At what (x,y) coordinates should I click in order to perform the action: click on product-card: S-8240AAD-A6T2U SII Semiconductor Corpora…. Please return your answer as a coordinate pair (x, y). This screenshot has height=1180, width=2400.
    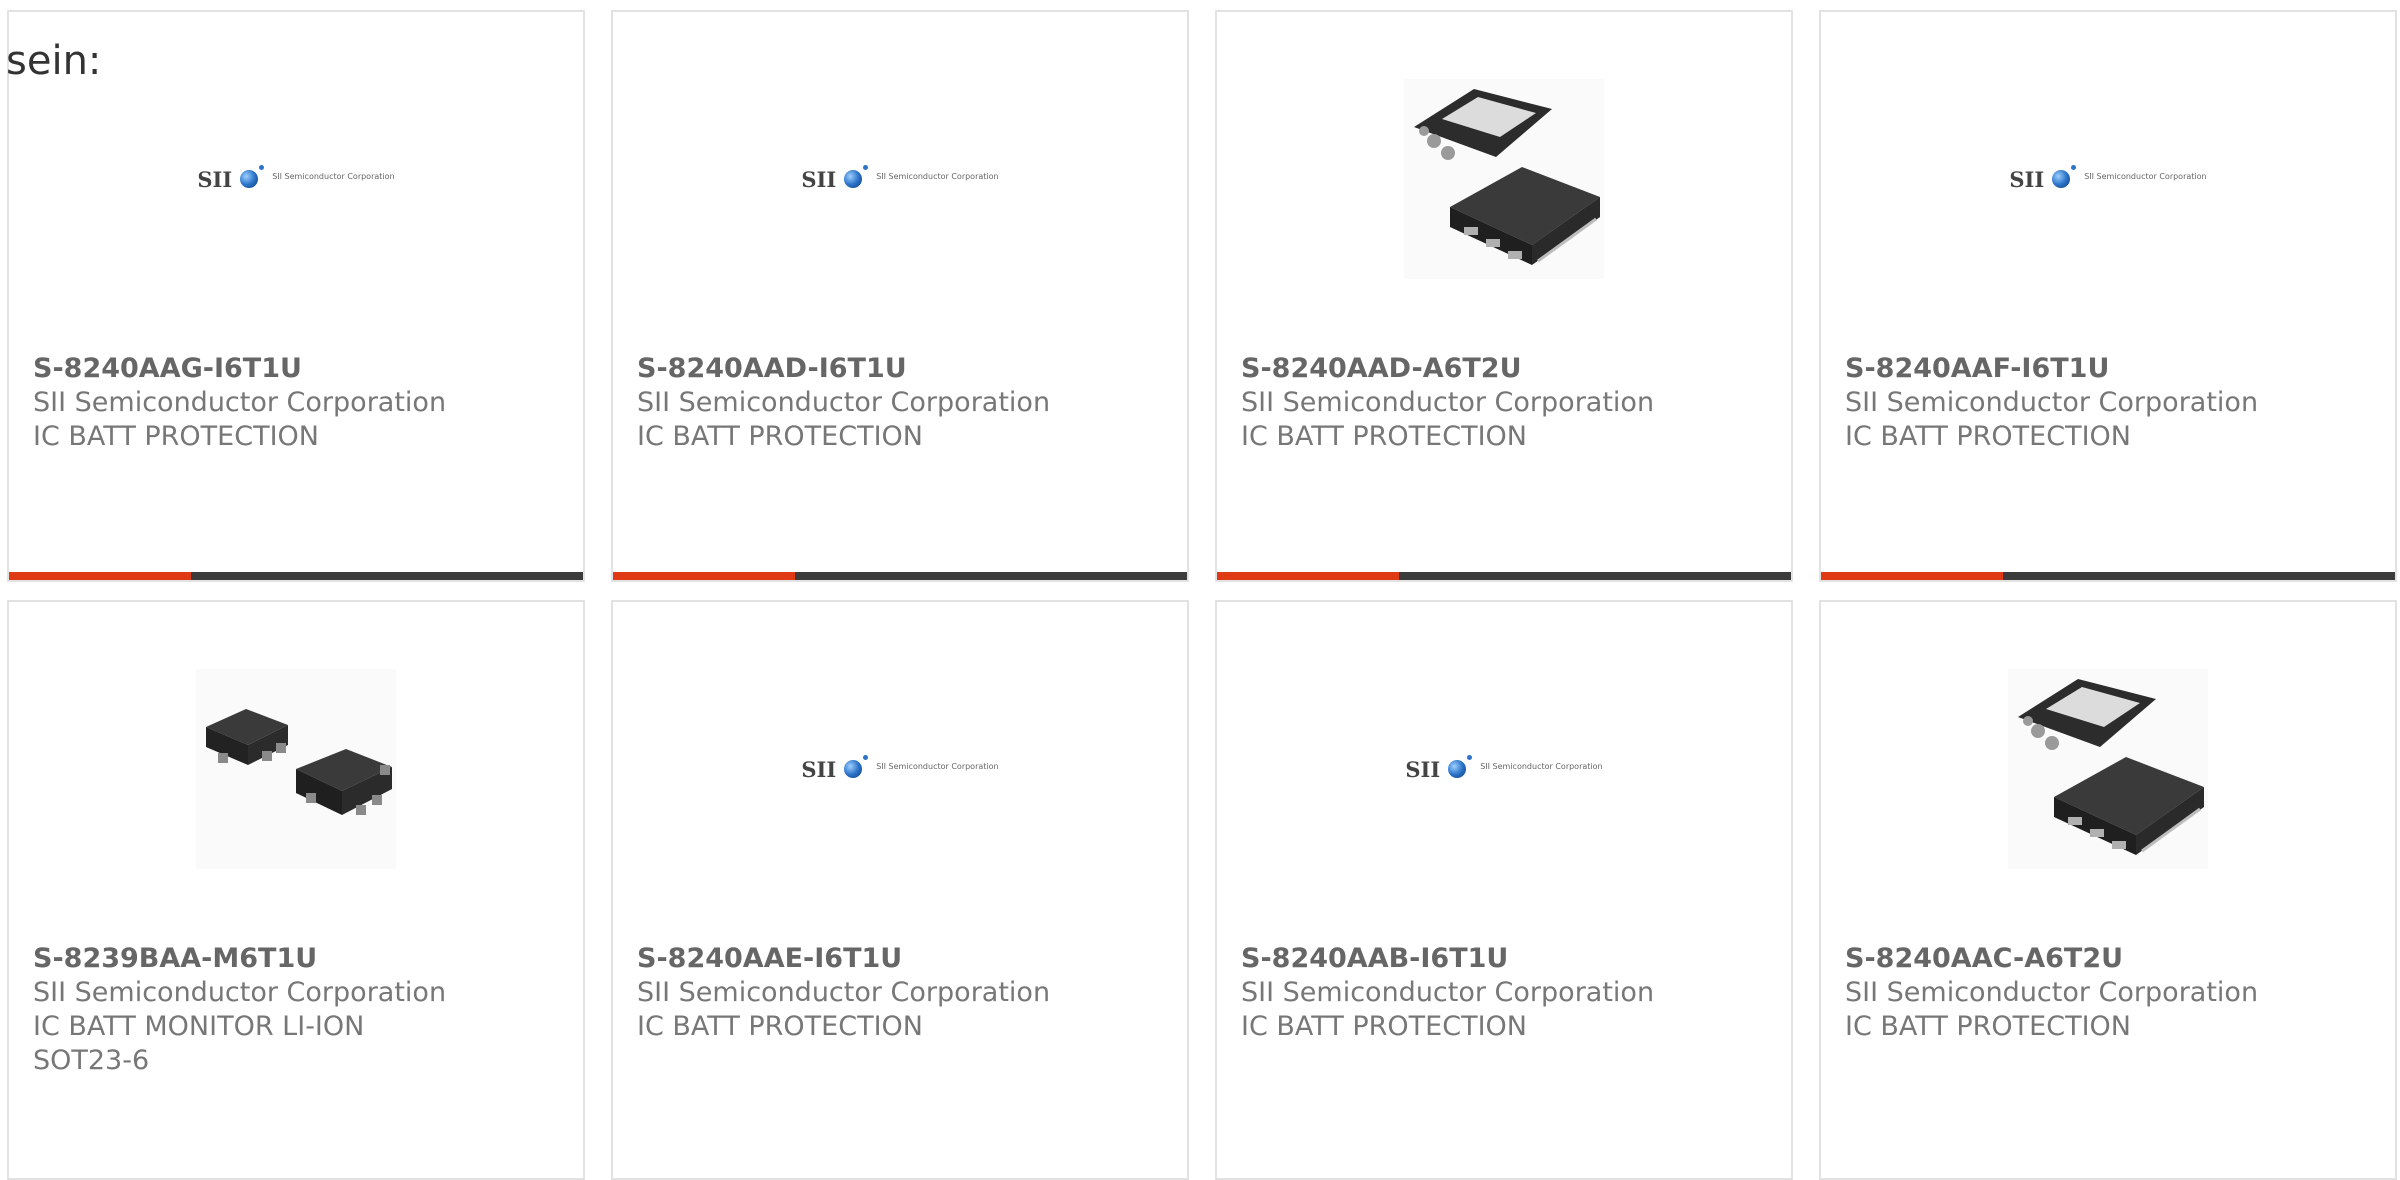
    Looking at the image, I should click on (1504, 296).